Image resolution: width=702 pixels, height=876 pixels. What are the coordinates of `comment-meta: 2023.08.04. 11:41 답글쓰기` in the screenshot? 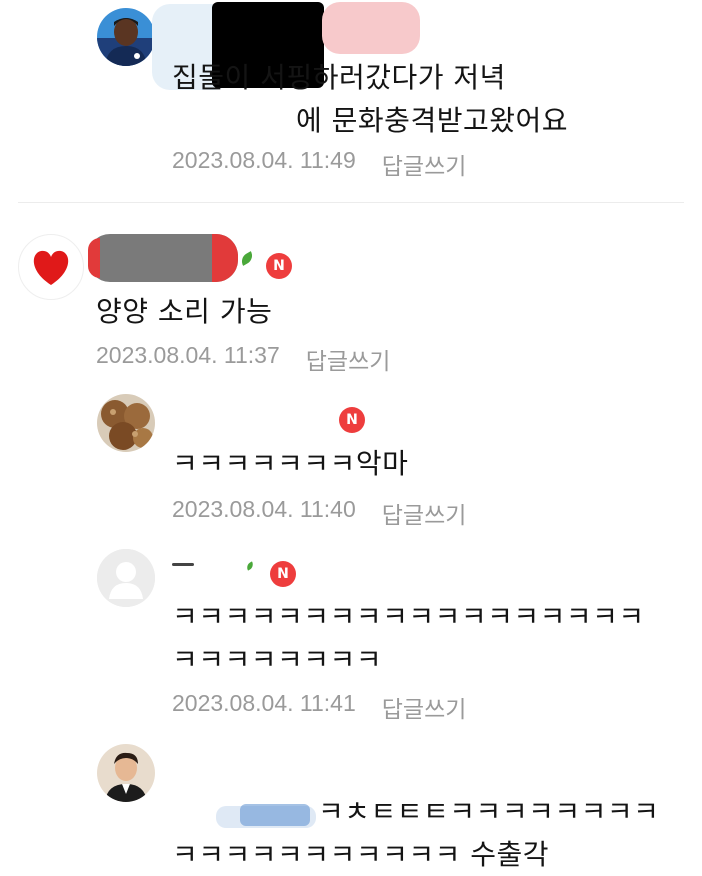 It's located at (319, 707).